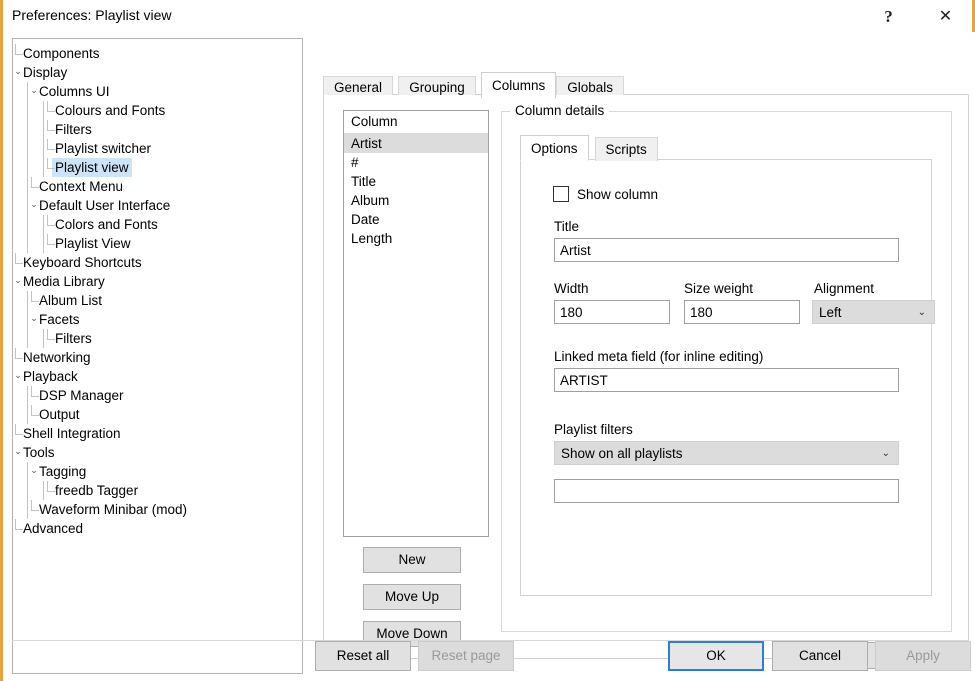  Describe the element at coordinates (157, 300) in the screenshot. I see `sidebar-item-album-list: Album List` at that location.